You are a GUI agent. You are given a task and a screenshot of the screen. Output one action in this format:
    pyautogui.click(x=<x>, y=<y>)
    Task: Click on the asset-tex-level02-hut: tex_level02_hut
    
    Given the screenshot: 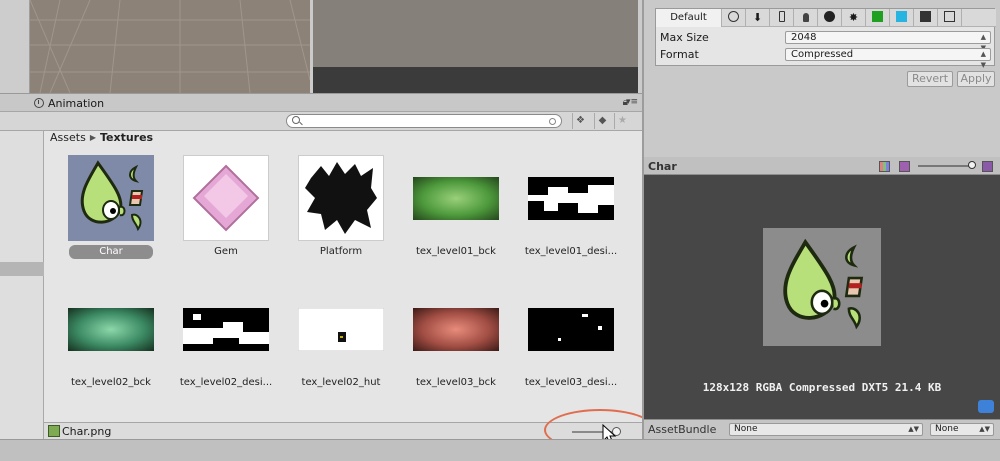 What is the action you would take?
    pyautogui.click(x=338, y=346)
    